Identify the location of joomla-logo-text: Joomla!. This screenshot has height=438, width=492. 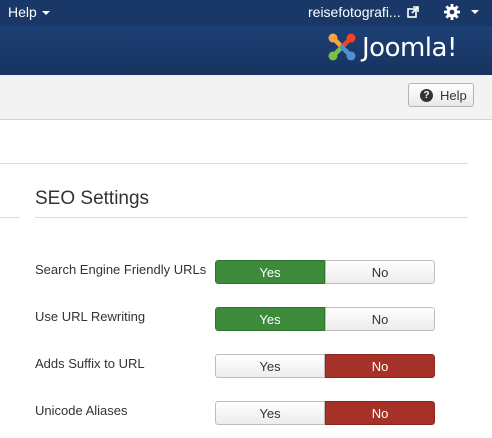
(409, 48).